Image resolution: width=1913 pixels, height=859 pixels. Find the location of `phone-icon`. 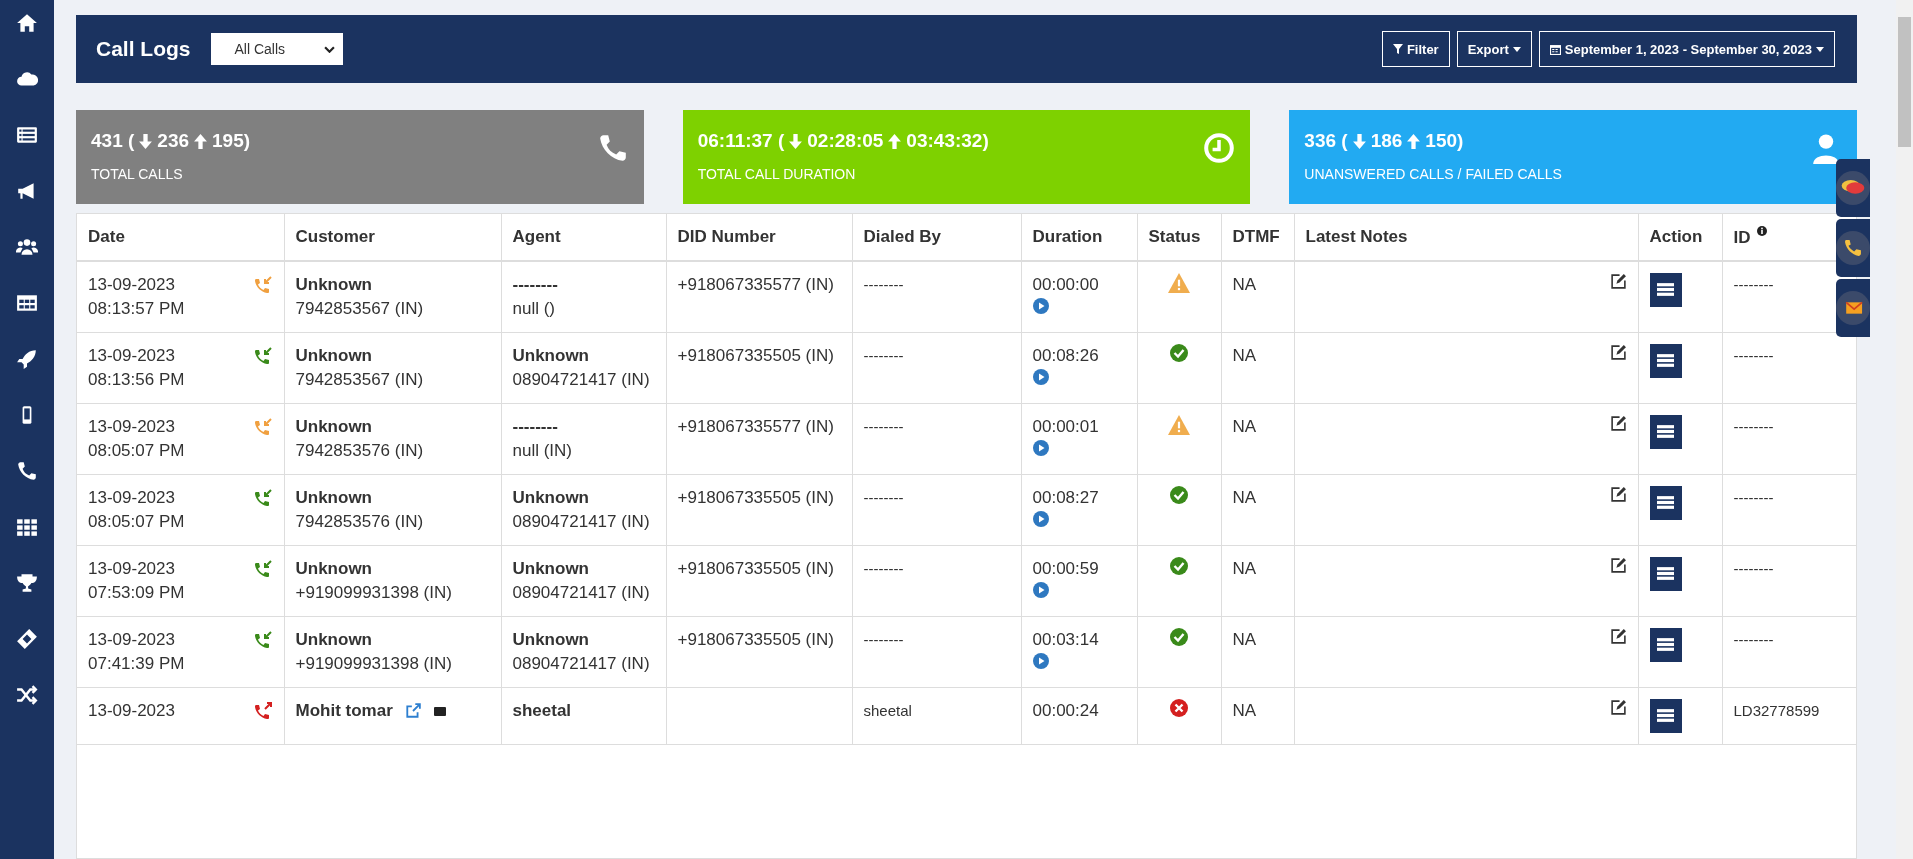

phone-icon is located at coordinates (27, 471).